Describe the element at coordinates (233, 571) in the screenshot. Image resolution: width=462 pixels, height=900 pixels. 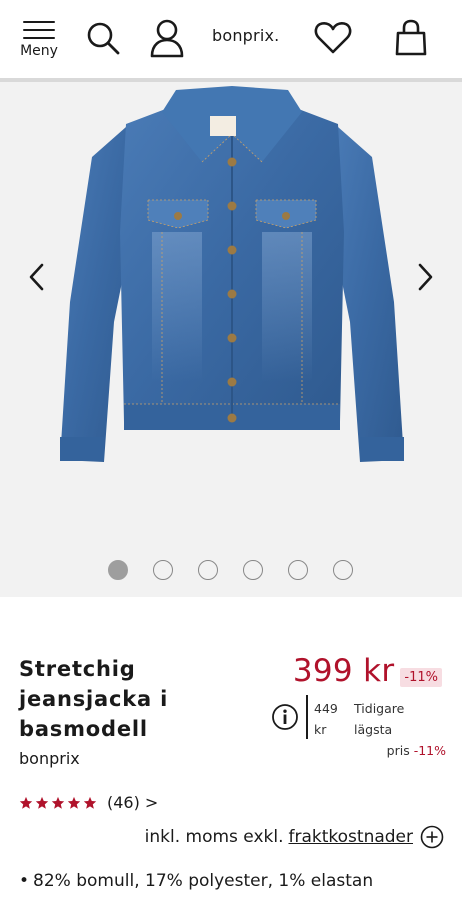
I see `gallery-pagination` at that location.